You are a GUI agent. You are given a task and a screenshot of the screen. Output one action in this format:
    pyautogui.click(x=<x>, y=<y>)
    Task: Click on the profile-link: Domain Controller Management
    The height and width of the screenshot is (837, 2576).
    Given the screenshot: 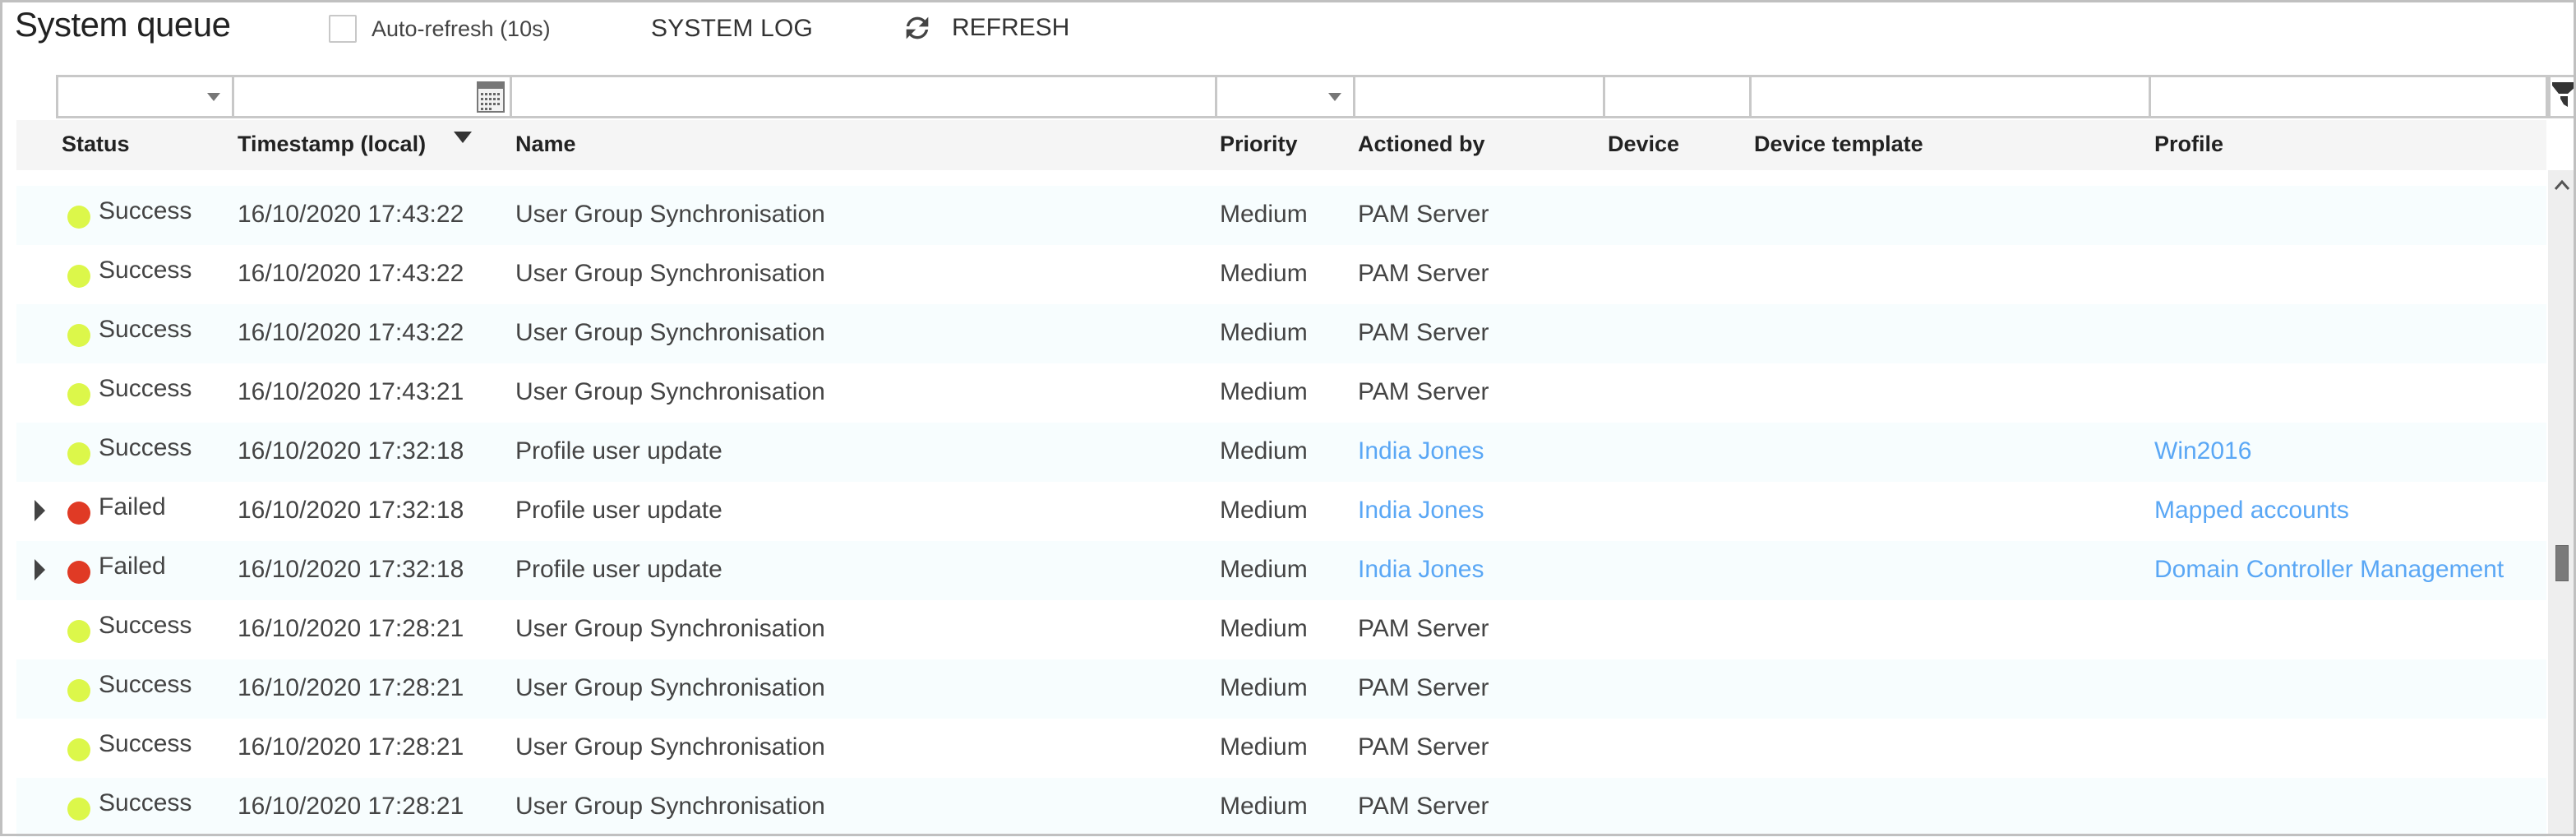 What is the action you would take?
    pyautogui.click(x=2329, y=570)
    